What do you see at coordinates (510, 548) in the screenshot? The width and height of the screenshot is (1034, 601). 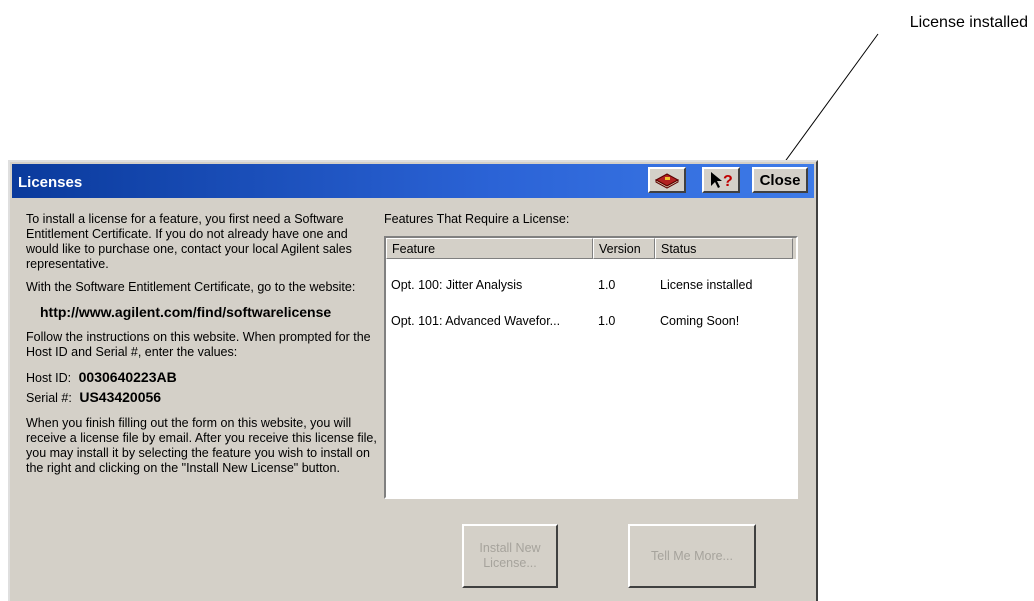 I see `install-button-line-1: Install New` at bounding box center [510, 548].